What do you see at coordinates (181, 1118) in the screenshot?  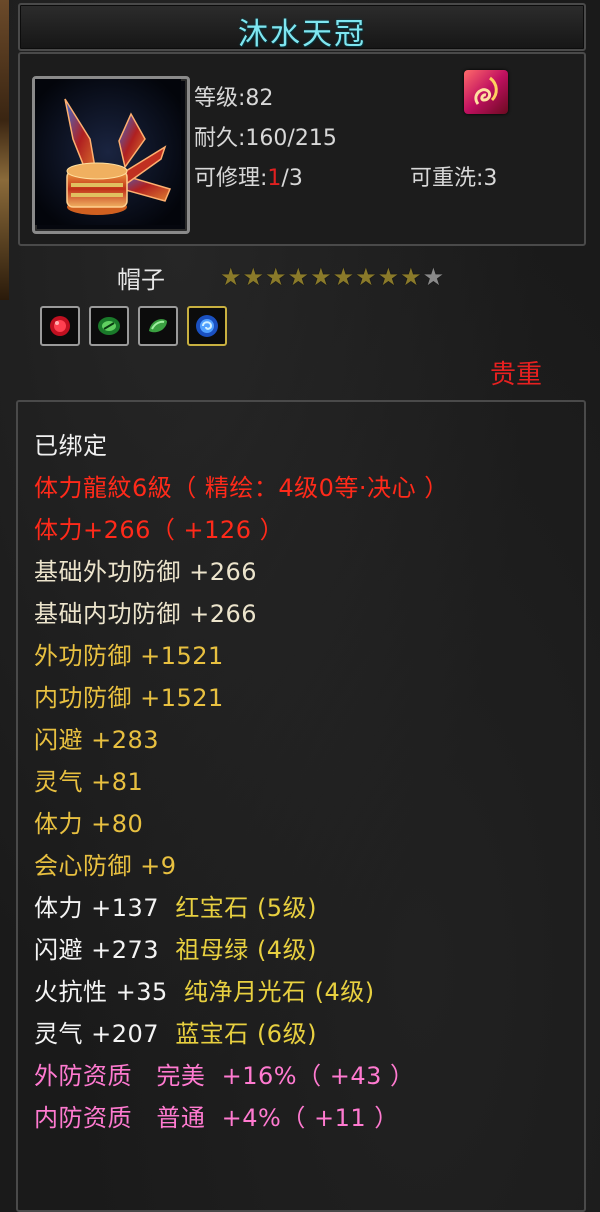 I see `quality-grade: 普通` at bounding box center [181, 1118].